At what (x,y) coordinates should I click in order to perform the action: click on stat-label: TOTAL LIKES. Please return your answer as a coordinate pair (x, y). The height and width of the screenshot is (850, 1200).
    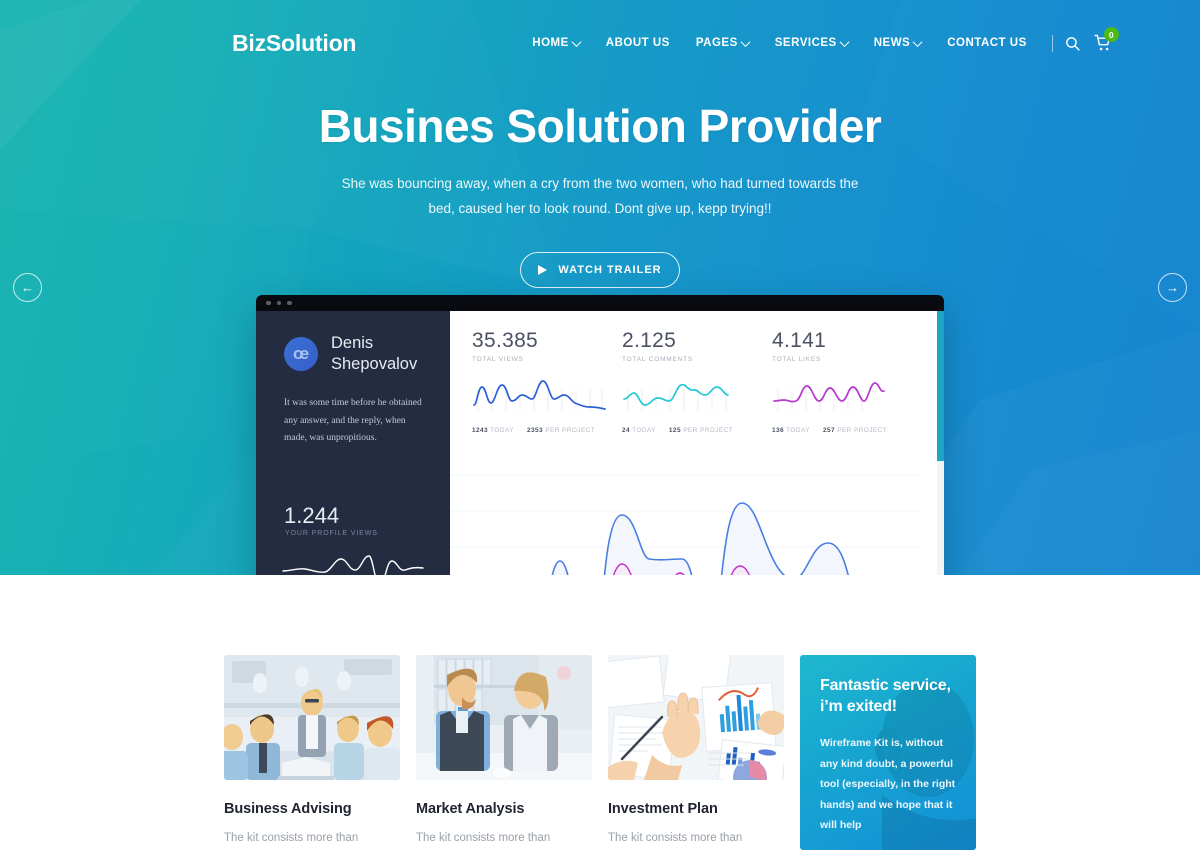
    Looking at the image, I should click on (797, 359).